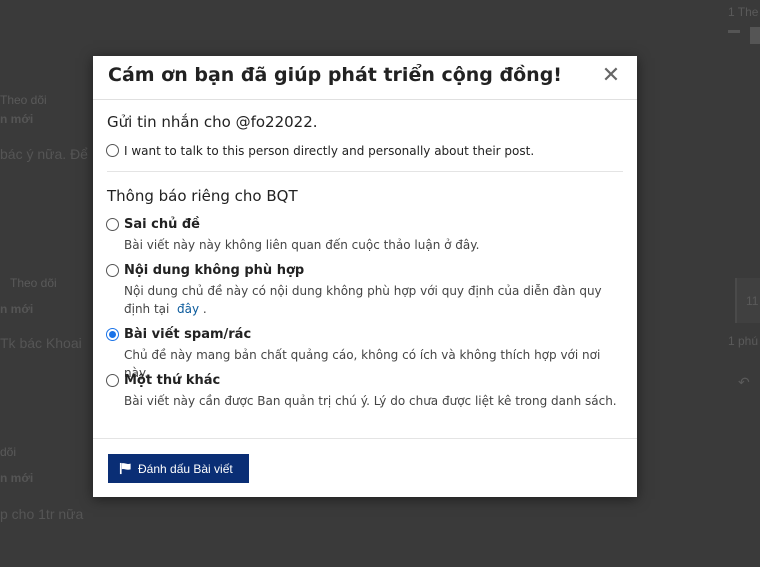  What do you see at coordinates (172, 380) in the screenshot?
I see `option-label: Một thứ khác` at bounding box center [172, 380].